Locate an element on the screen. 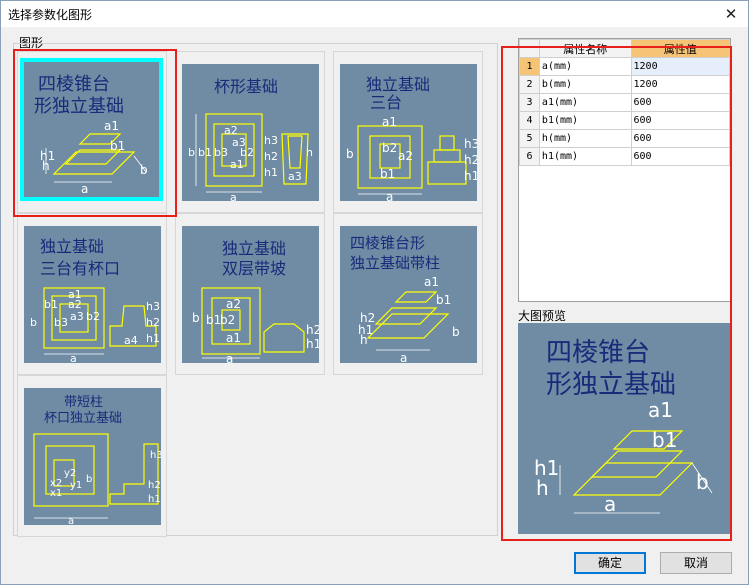  dimension-label: x1 is located at coordinates (56, 493).